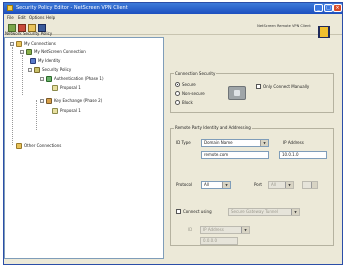  Describe the element at coordinates (177, 84) in the screenshot. I see `radio-secure` at that location.